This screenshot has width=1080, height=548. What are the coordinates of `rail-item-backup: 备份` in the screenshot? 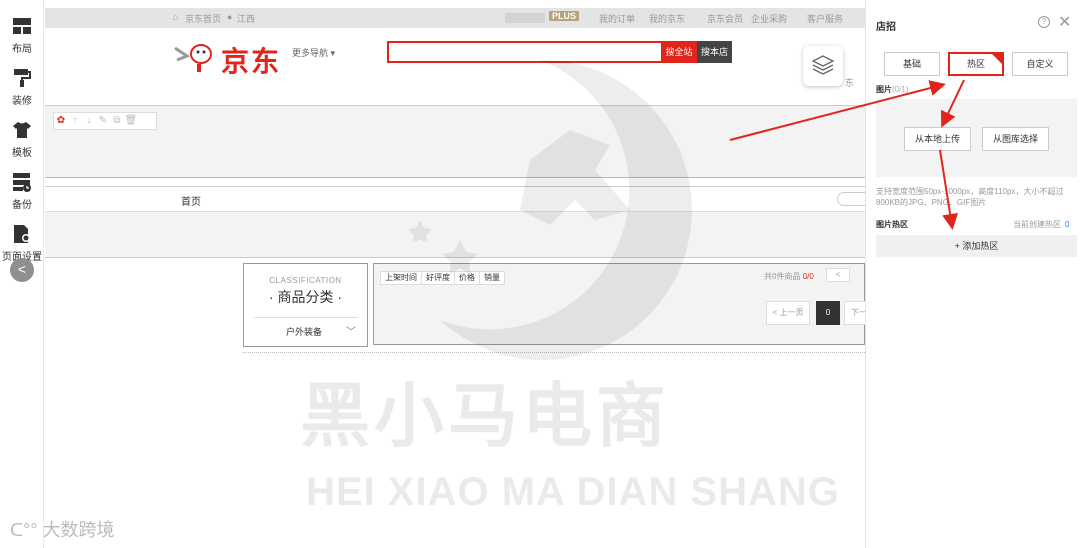 It's located at (22, 191).